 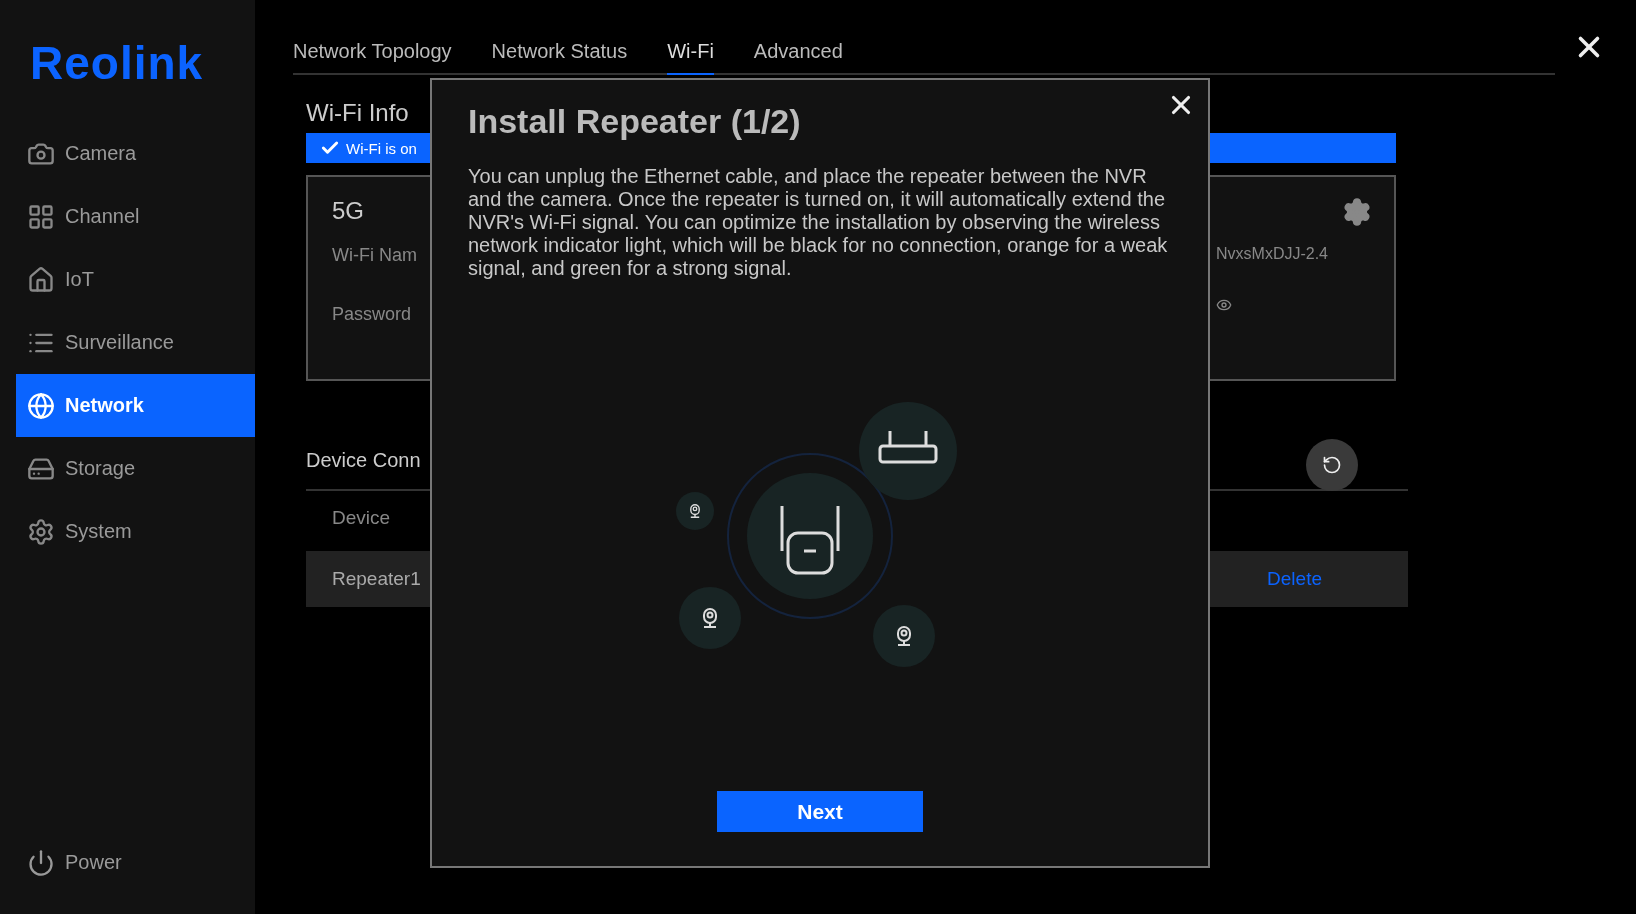 I want to click on eye-icon, so click(x=1224, y=305).